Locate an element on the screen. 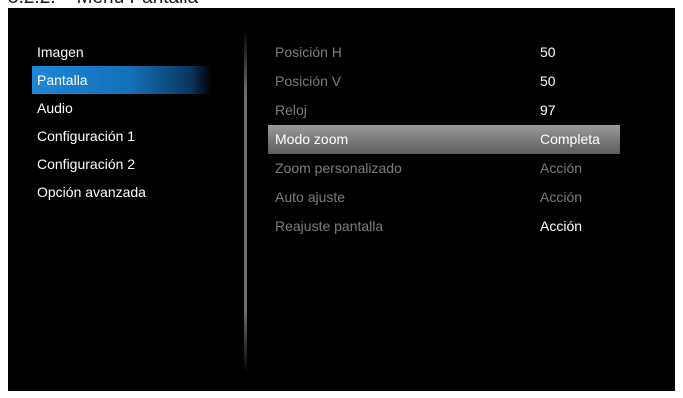 This screenshot has height=398, width=683. setting-row-modo-zoom: Modo zoom Completa is located at coordinates (444, 139).